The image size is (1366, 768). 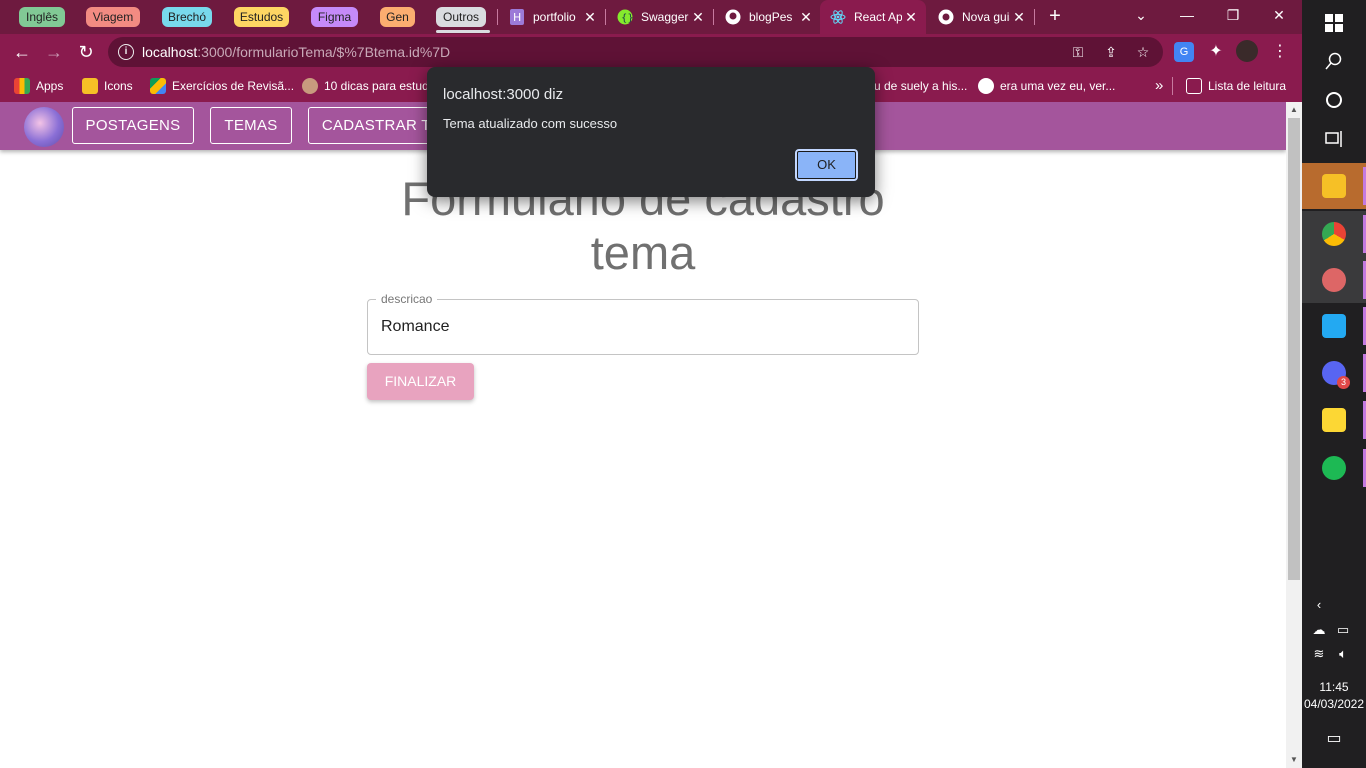 What do you see at coordinates (1319, 630) in the screenshot?
I see `onedrive-icon: ☁` at bounding box center [1319, 630].